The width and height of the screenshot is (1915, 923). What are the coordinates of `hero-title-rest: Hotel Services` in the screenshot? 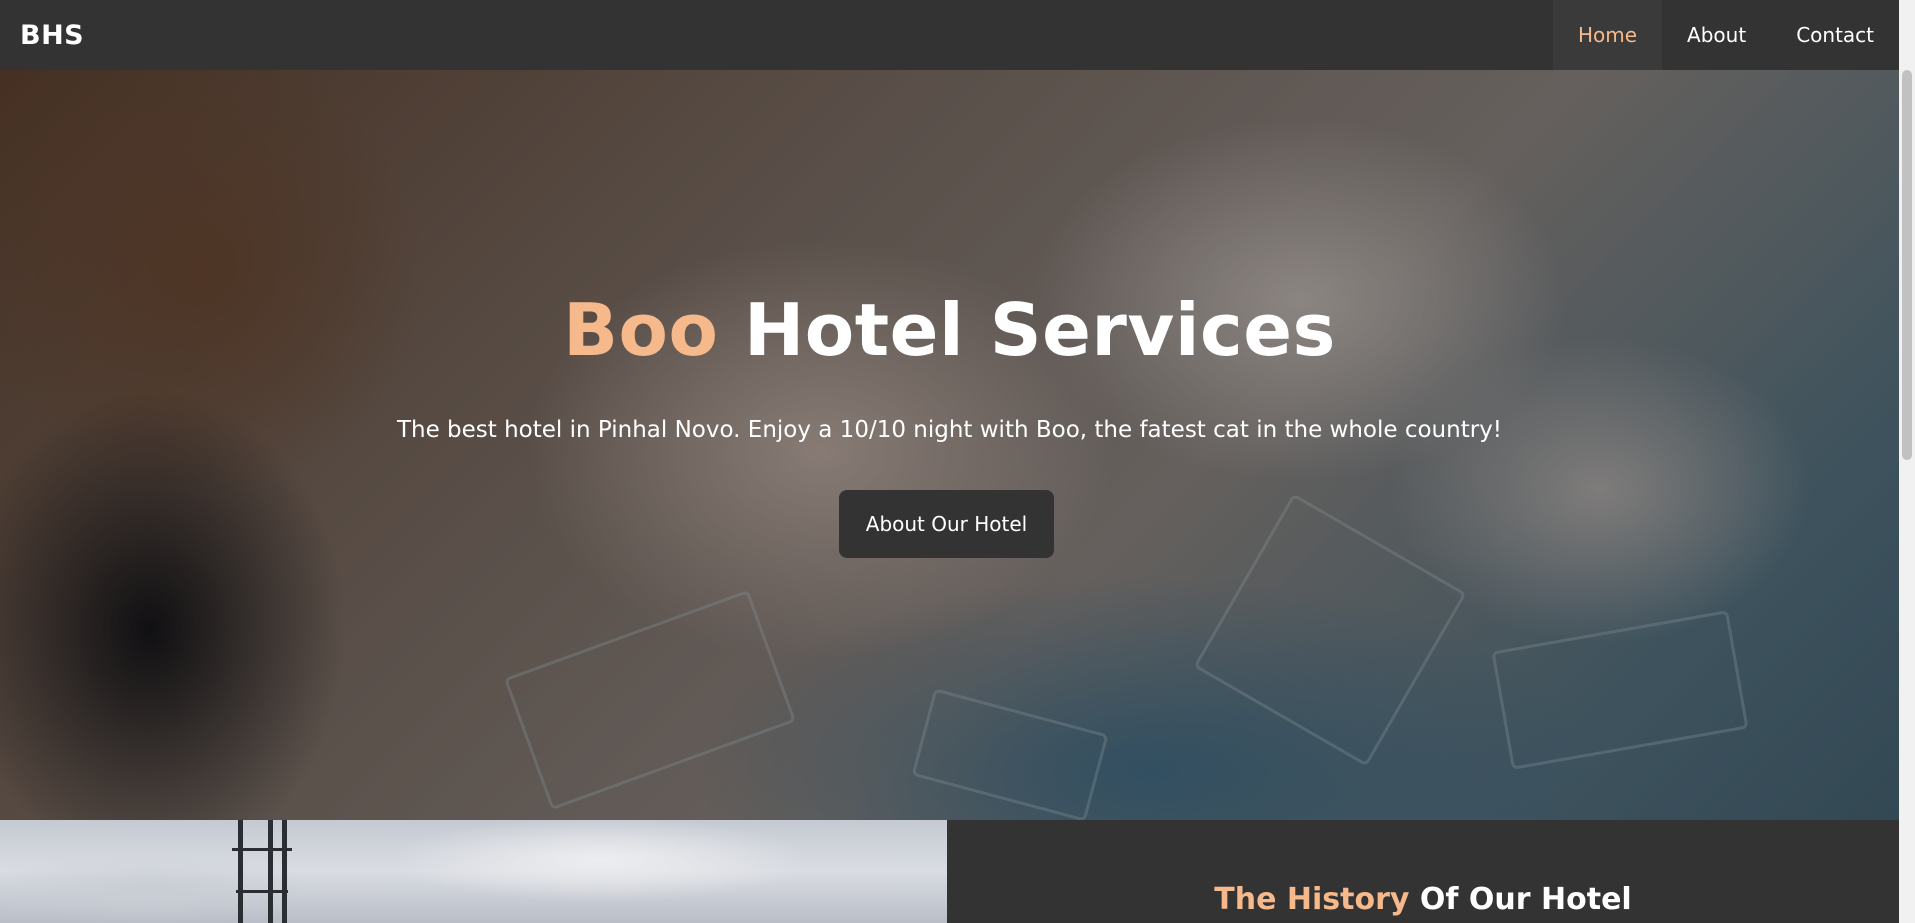 It's located at (1027, 330).